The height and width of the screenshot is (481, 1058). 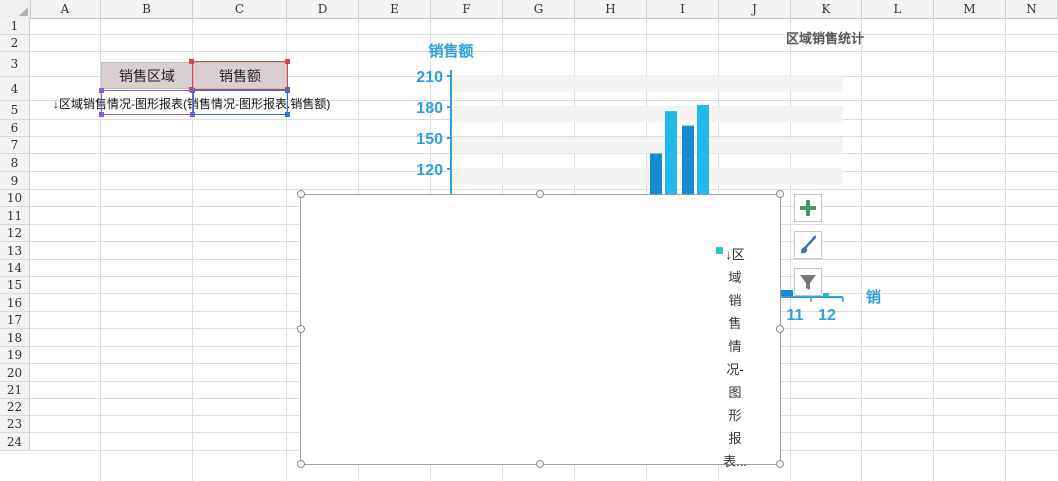 I want to click on y-axis-title: 销售额, so click(x=450, y=51).